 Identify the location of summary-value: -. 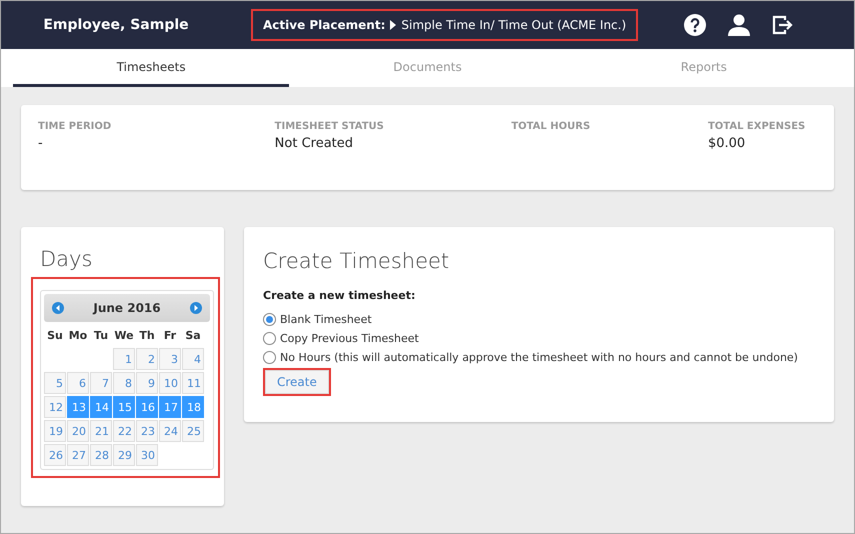
(41, 143).